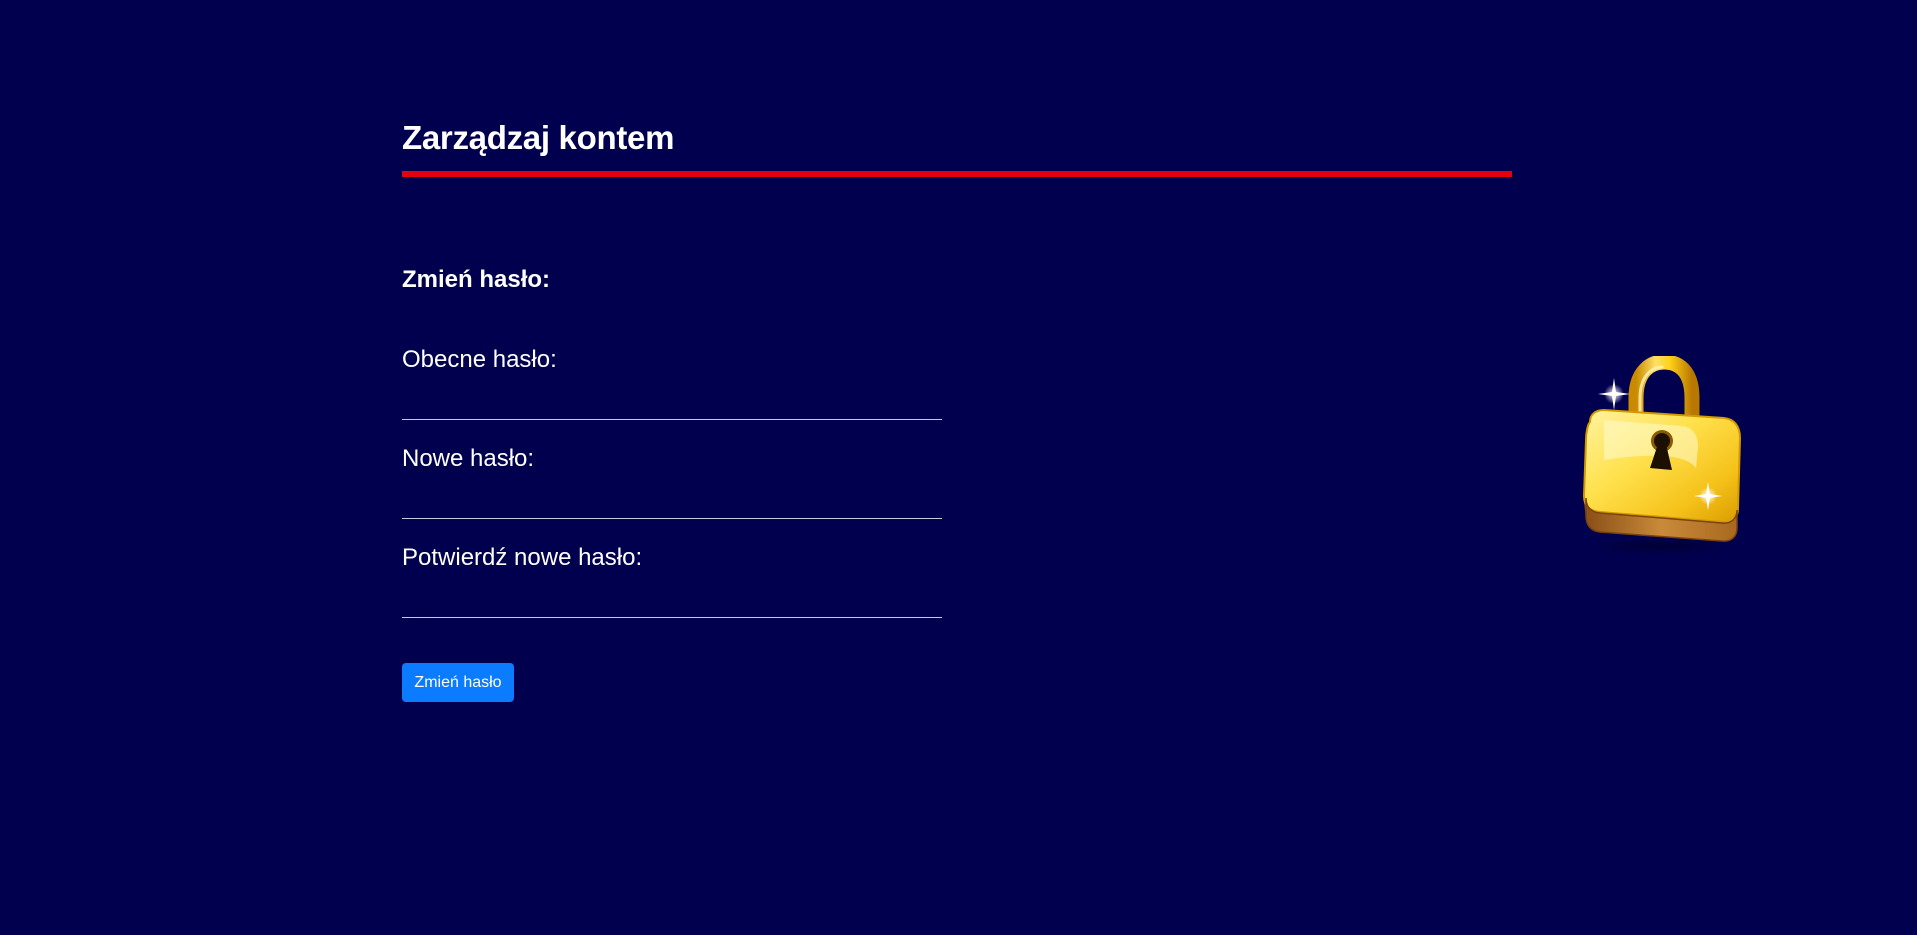 The height and width of the screenshot is (935, 1917). What do you see at coordinates (476, 279) in the screenshot?
I see `section-title: Zmień hasło:` at bounding box center [476, 279].